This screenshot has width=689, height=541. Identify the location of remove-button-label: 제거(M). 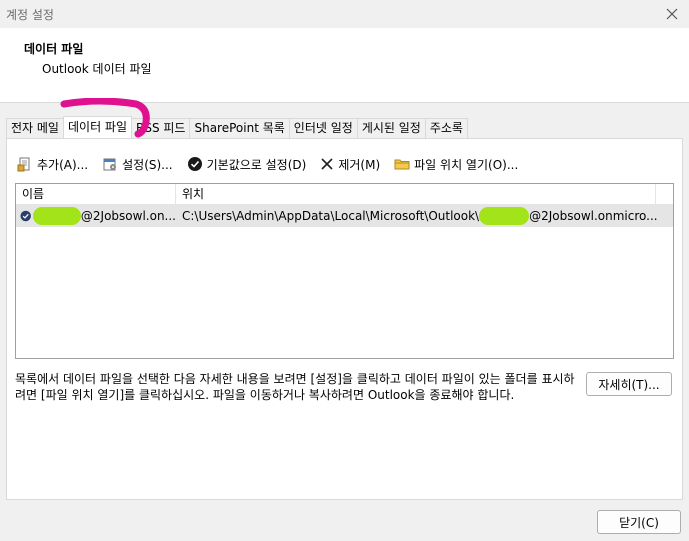
(359, 164).